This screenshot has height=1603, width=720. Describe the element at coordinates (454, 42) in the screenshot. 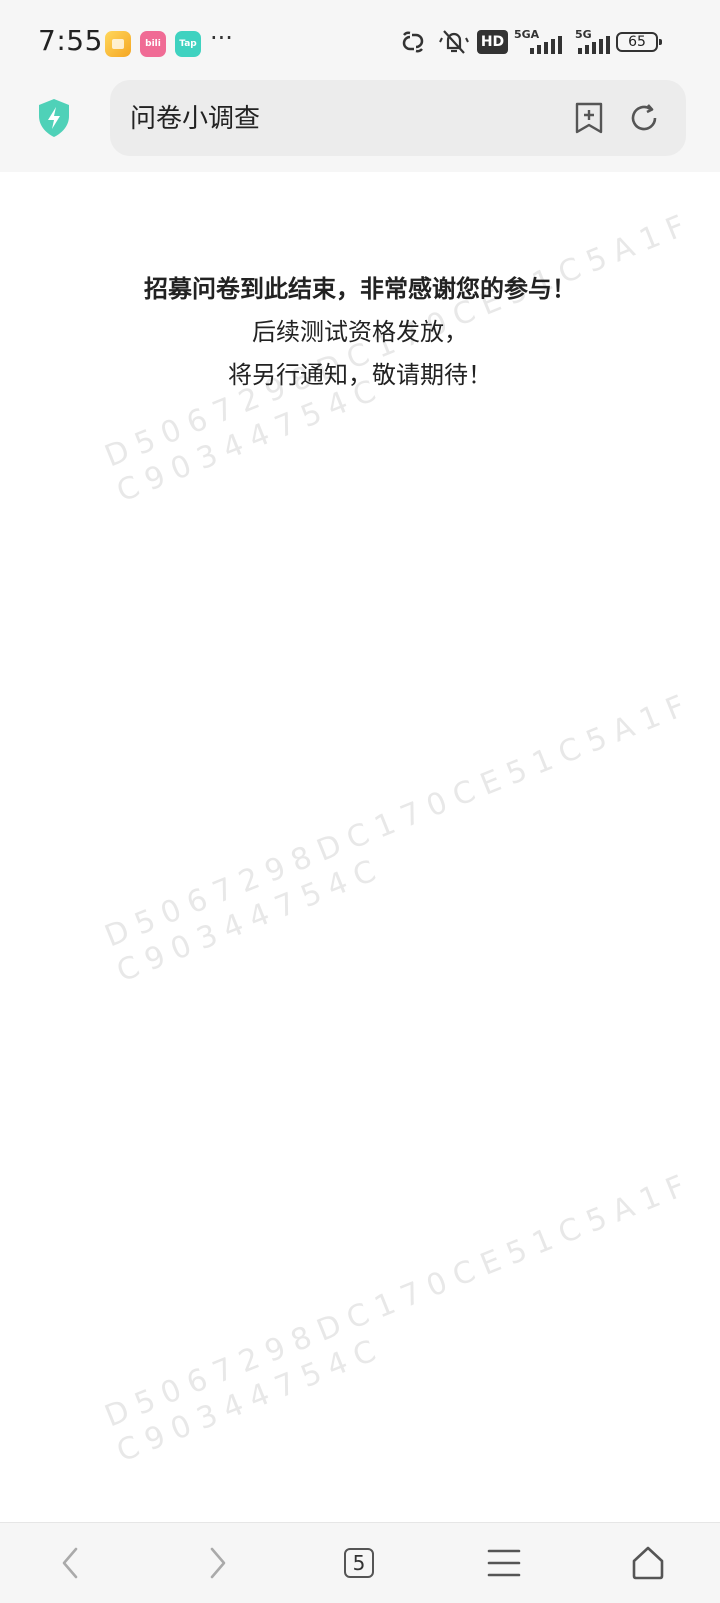

I see `mute-bell-icon` at that location.